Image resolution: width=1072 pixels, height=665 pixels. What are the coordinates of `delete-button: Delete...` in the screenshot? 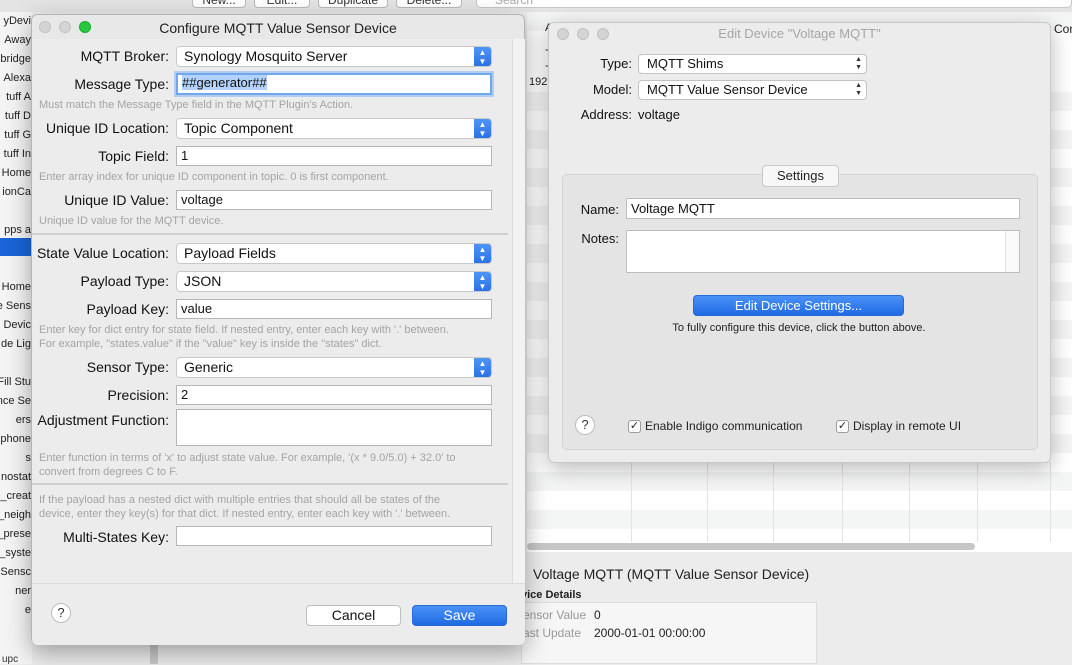 It's located at (429, 4).